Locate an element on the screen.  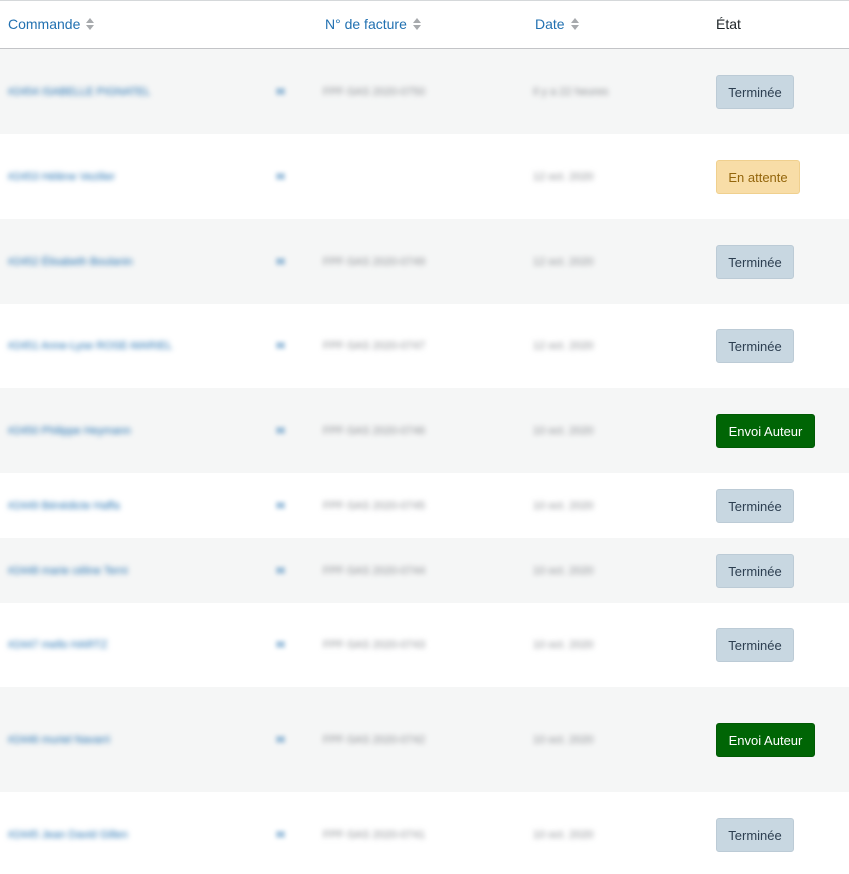
order-link: #2453 Hélène Vezilier is located at coordinates (61, 177).